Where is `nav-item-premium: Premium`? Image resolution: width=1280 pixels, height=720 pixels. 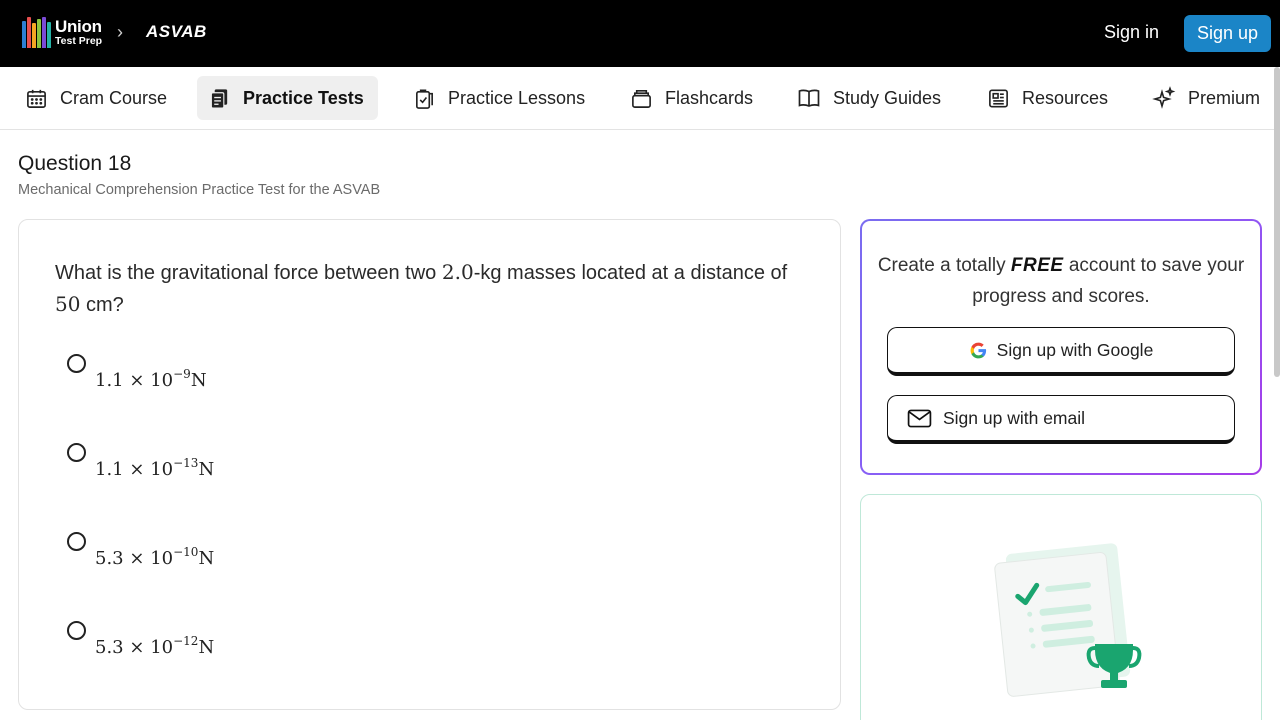
nav-item-premium: Premium is located at coordinates (1206, 98).